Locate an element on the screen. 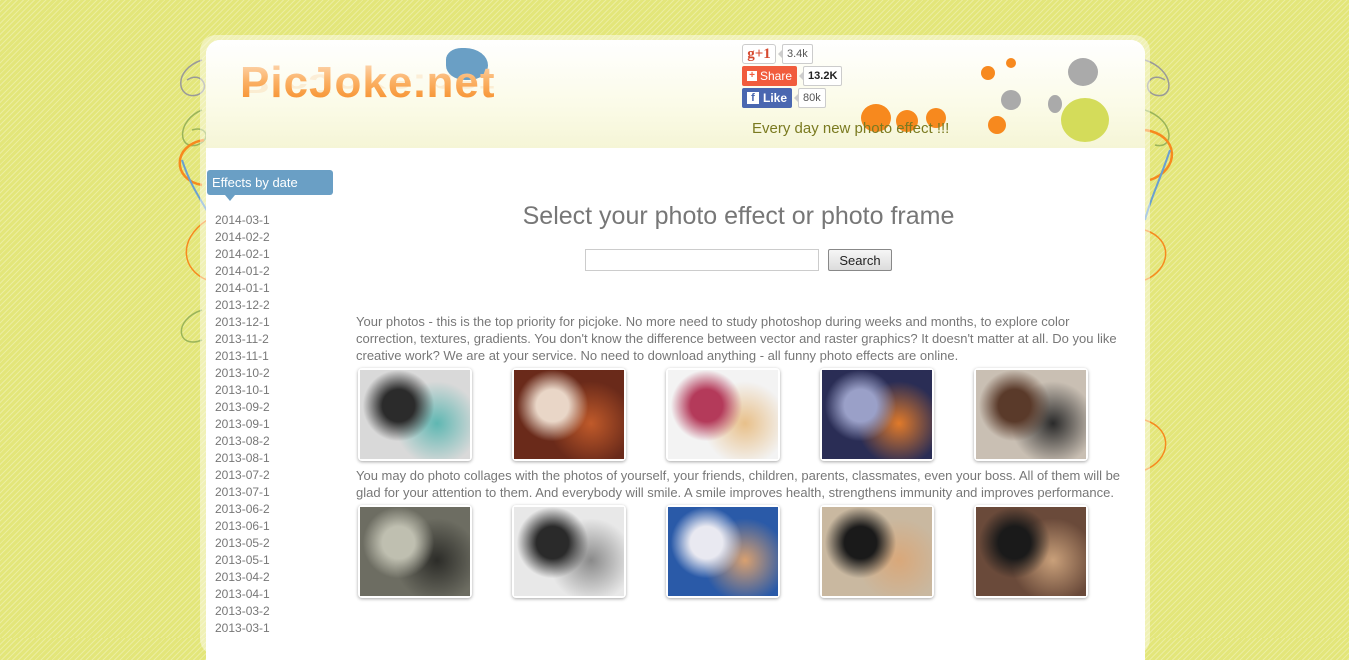 The height and width of the screenshot is (660, 1349). sidebar-date-link: 2013-09-1 is located at coordinates (242, 424).